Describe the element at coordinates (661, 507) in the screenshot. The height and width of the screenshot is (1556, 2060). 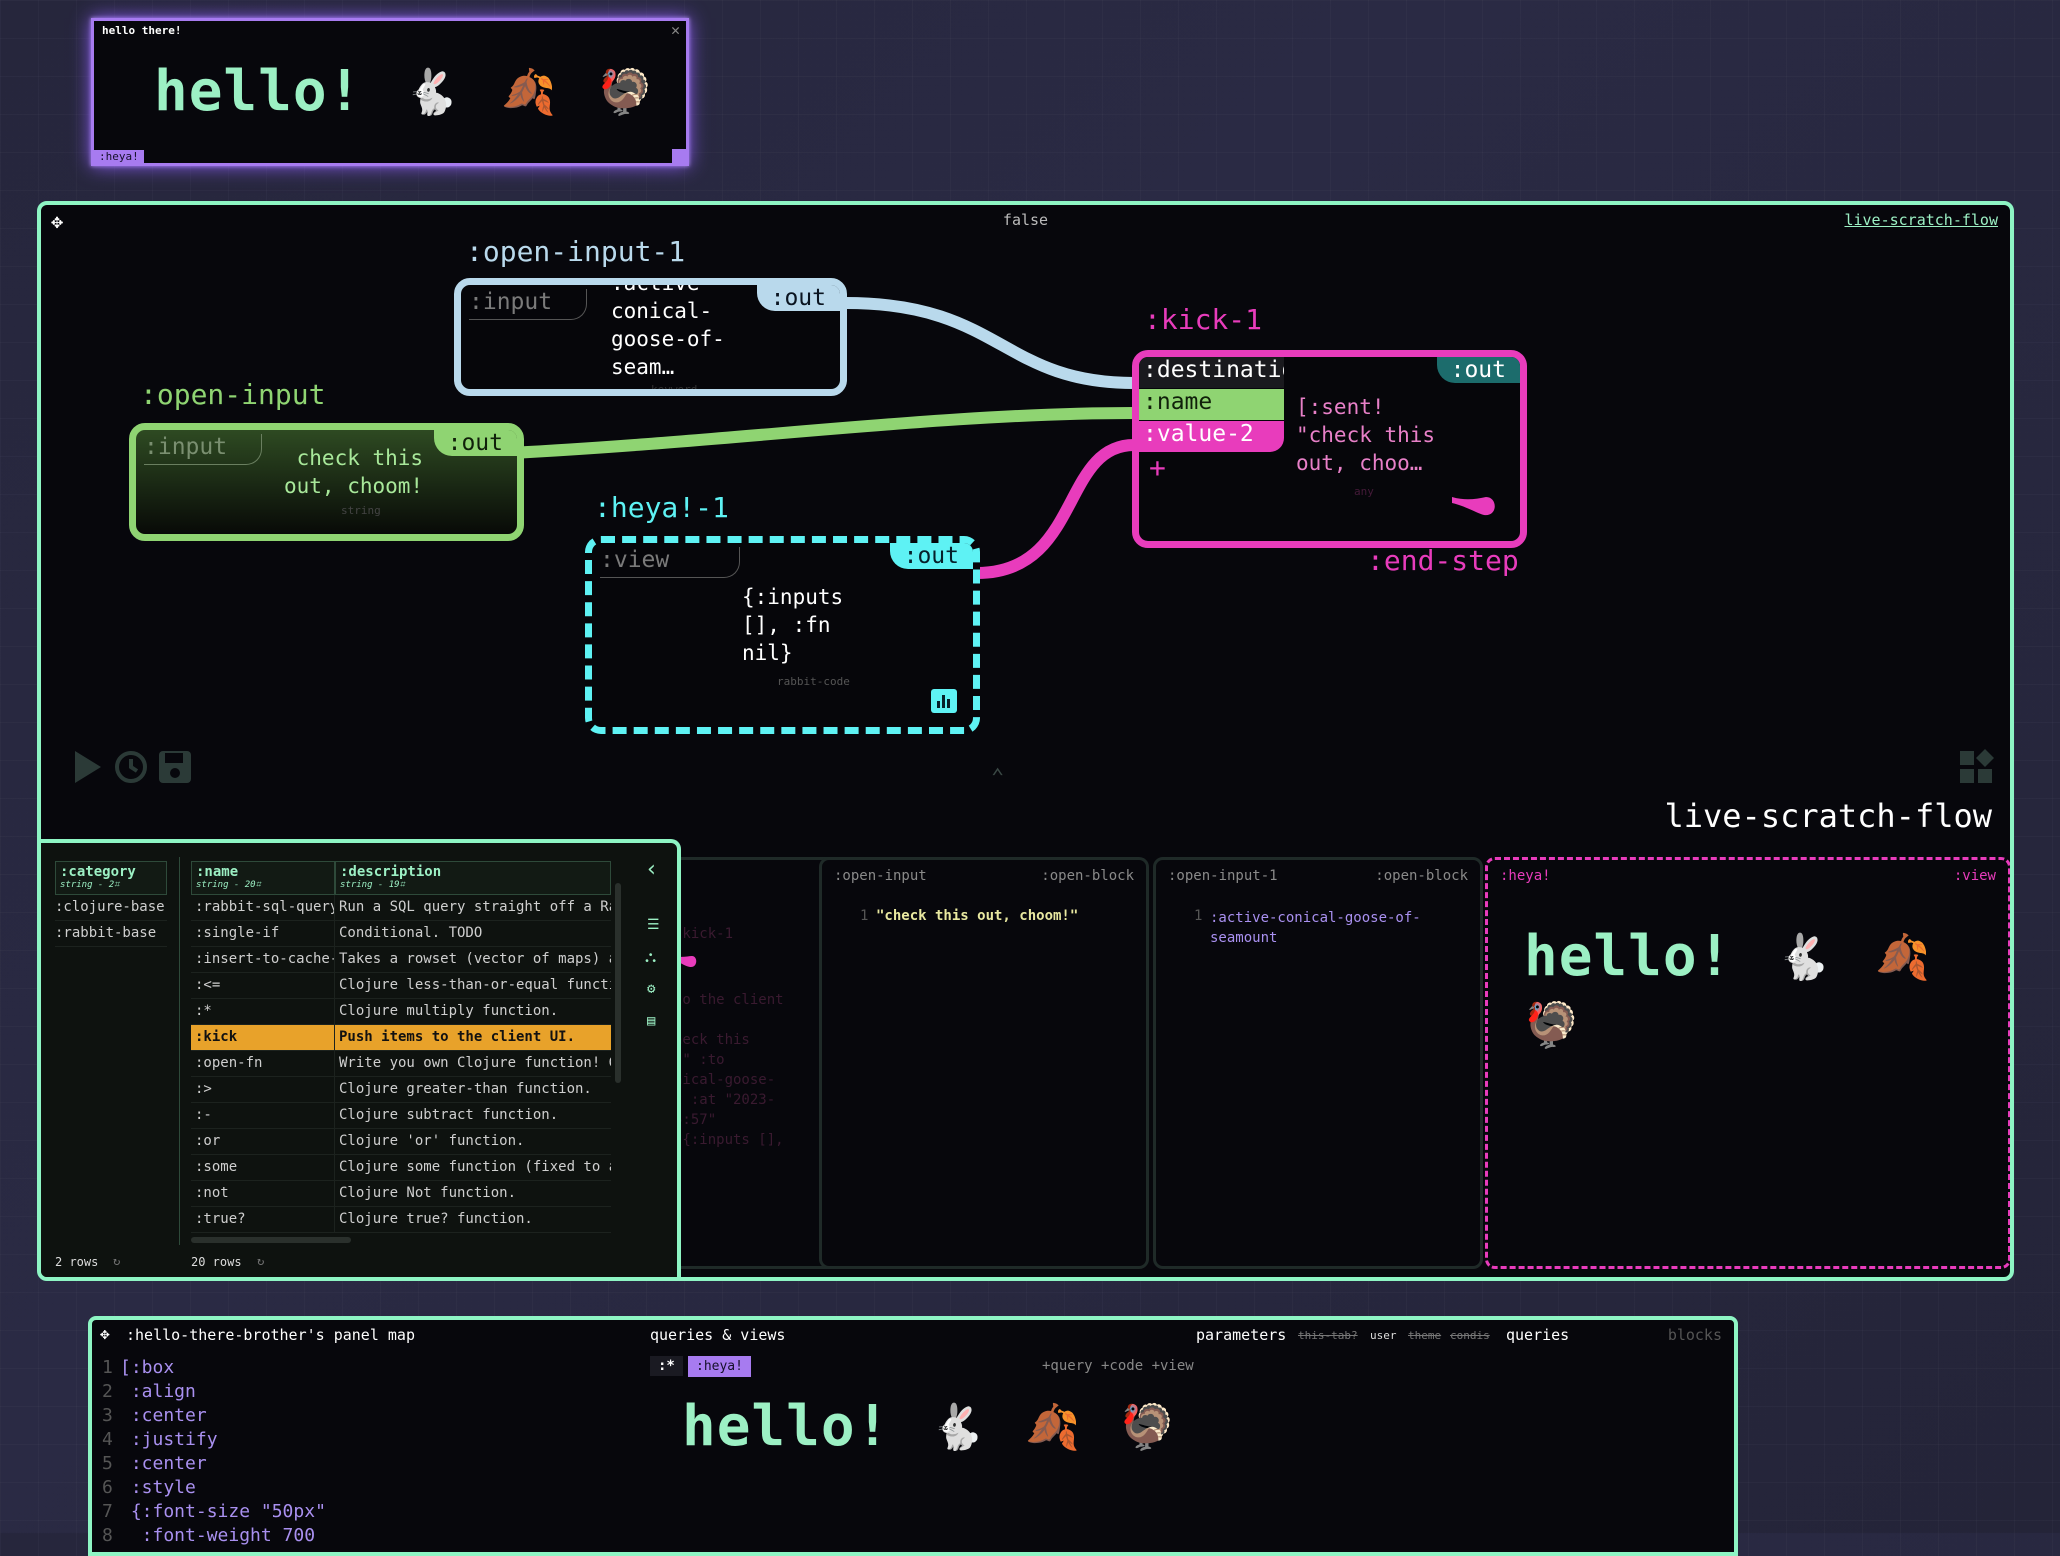
I see `node-label-heya-1: :heya!-1` at that location.